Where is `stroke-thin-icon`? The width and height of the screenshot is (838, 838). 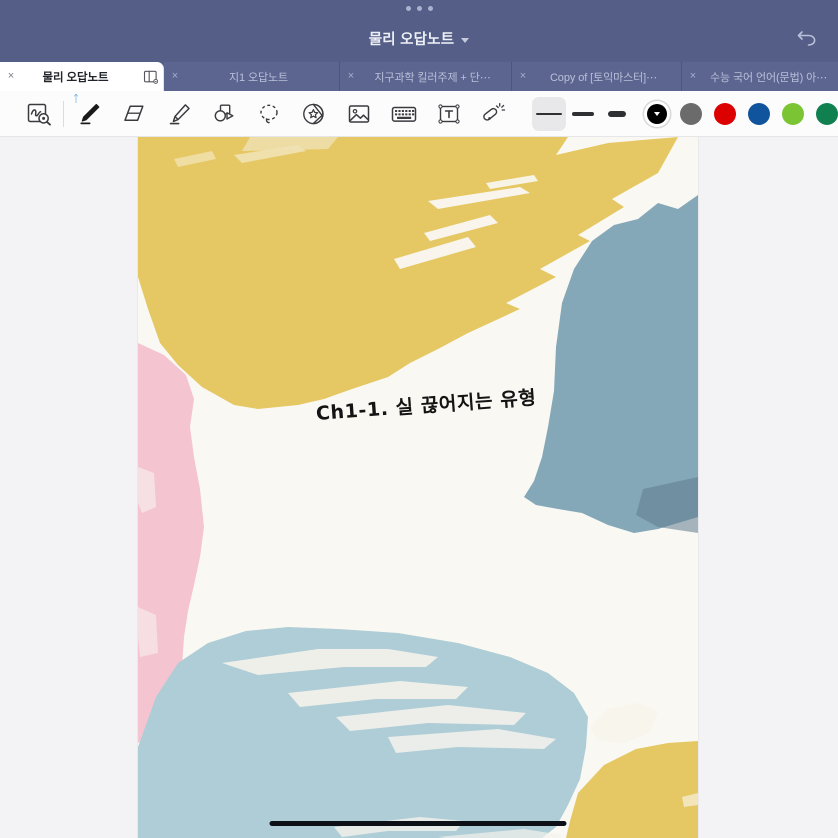 stroke-thin-icon is located at coordinates (549, 113).